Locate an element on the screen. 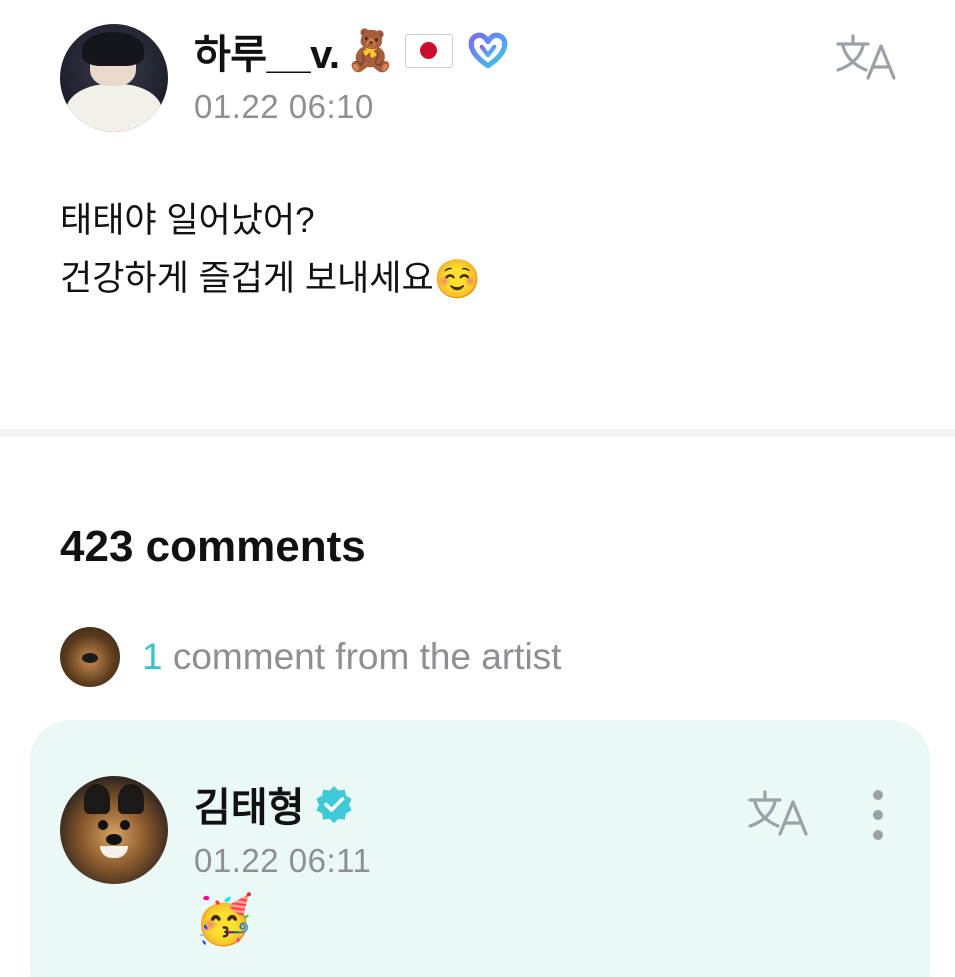 This screenshot has width=955, height=977. artist-name: 김태형 is located at coordinates (249, 804).